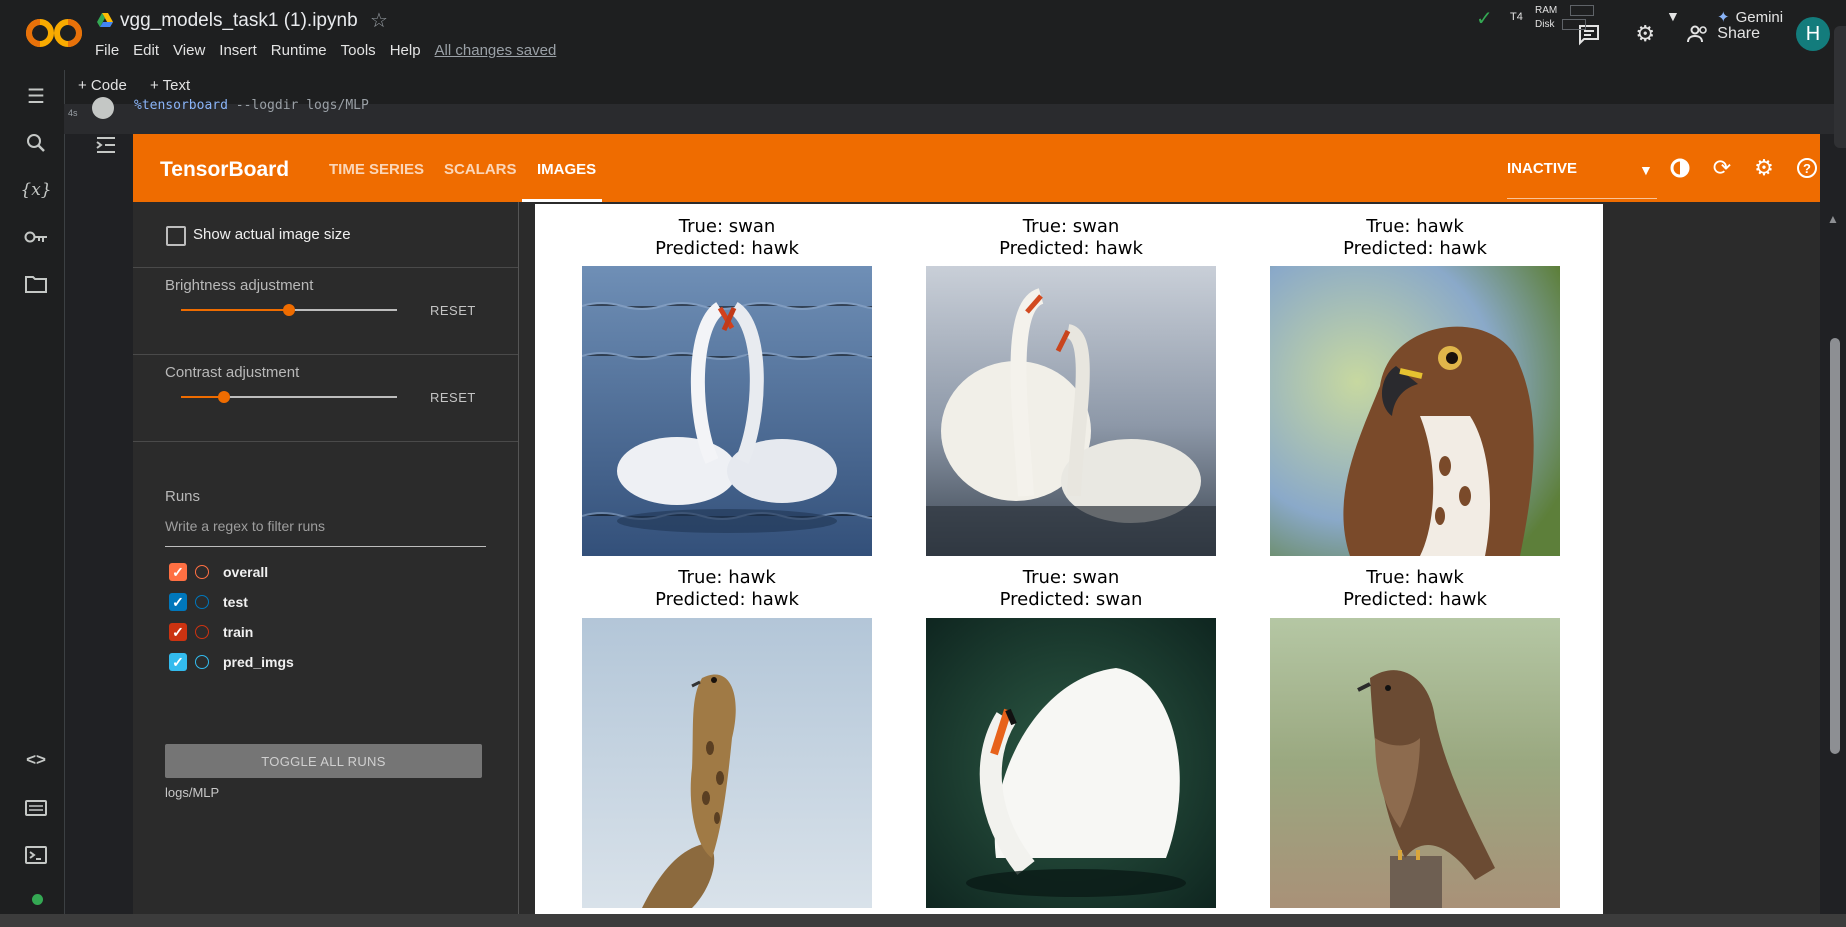  What do you see at coordinates (1546, 10) in the screenshot?
I see `ram-label: RAM` at bounding box center [1546, 10].